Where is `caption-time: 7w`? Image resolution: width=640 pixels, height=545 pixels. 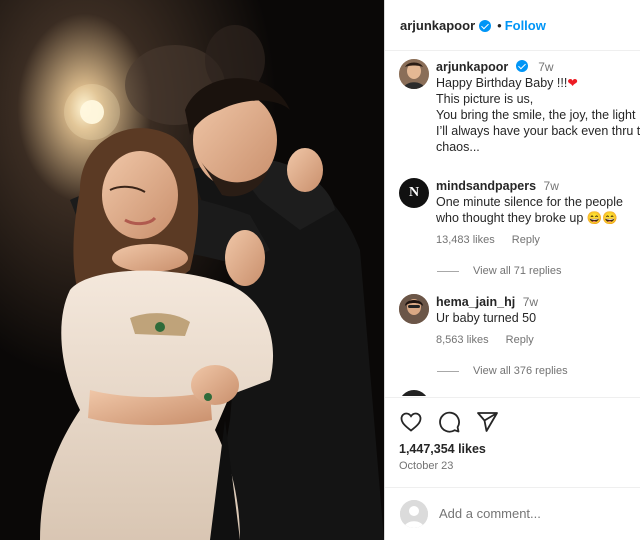 caption-time: 7w is located at coordinates (546, 67).